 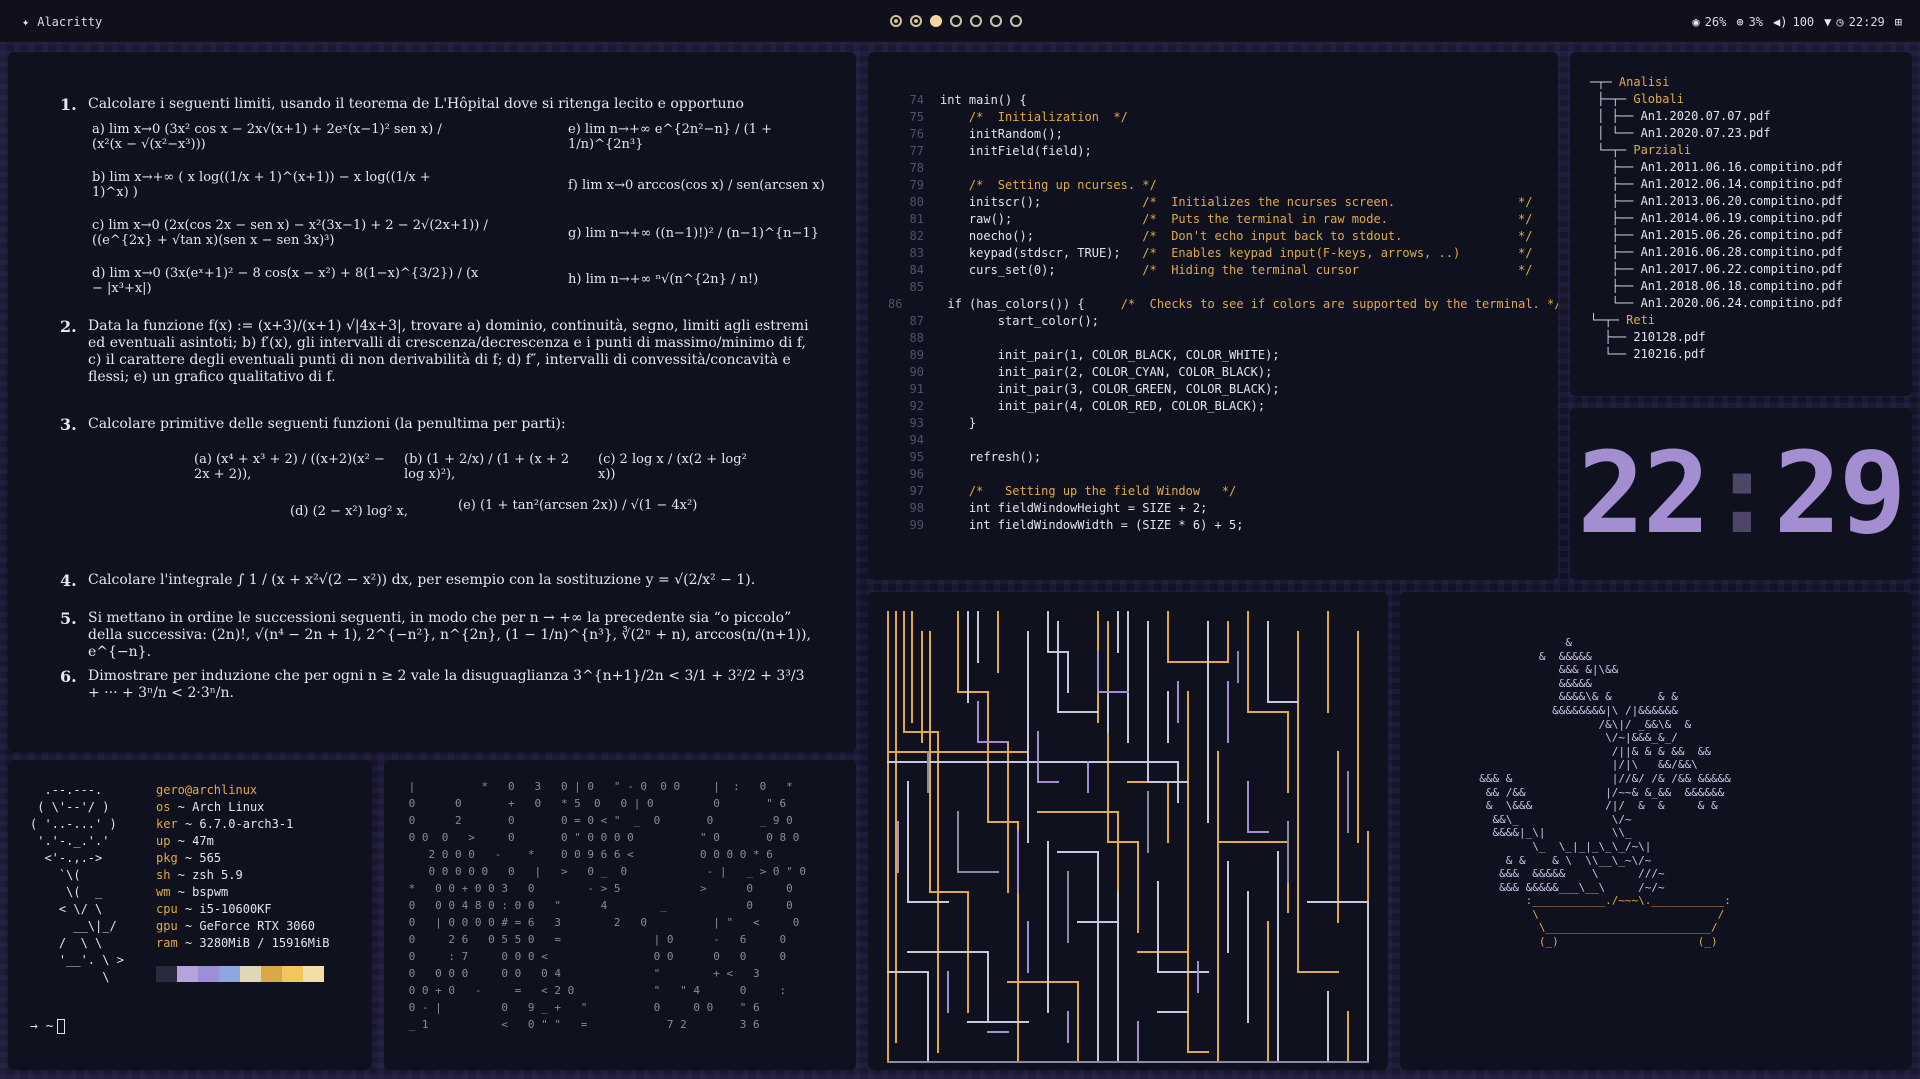 What do you see at coordinates (26, 22) in the screenshot?
I see `sparkle-icon: ✦` at bounding box center [26, 22].